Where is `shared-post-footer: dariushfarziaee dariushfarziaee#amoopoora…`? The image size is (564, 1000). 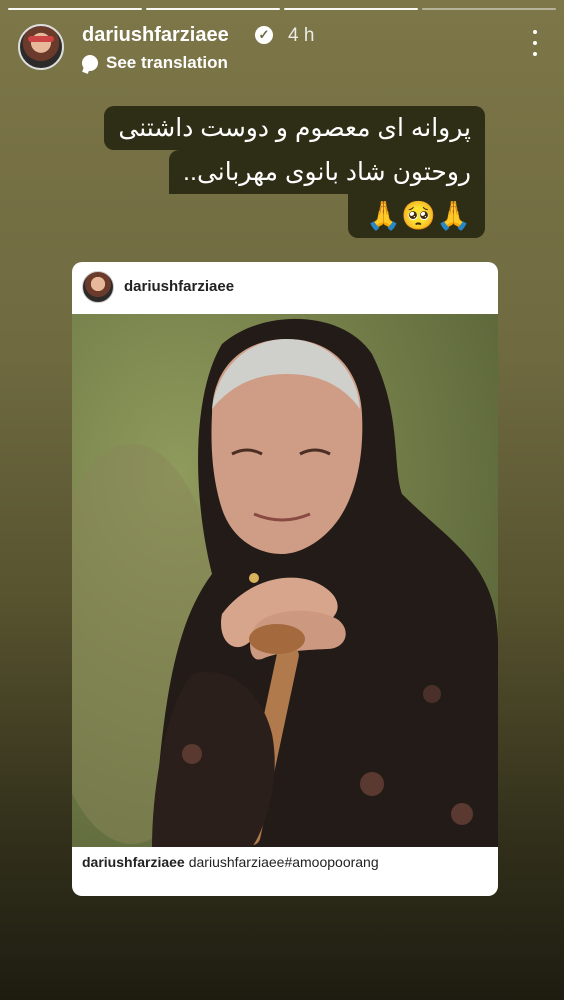 shared-post-footer: dariushfarziaee dariushfarziaee#amoopoora… is located at coordinates (230, 862).